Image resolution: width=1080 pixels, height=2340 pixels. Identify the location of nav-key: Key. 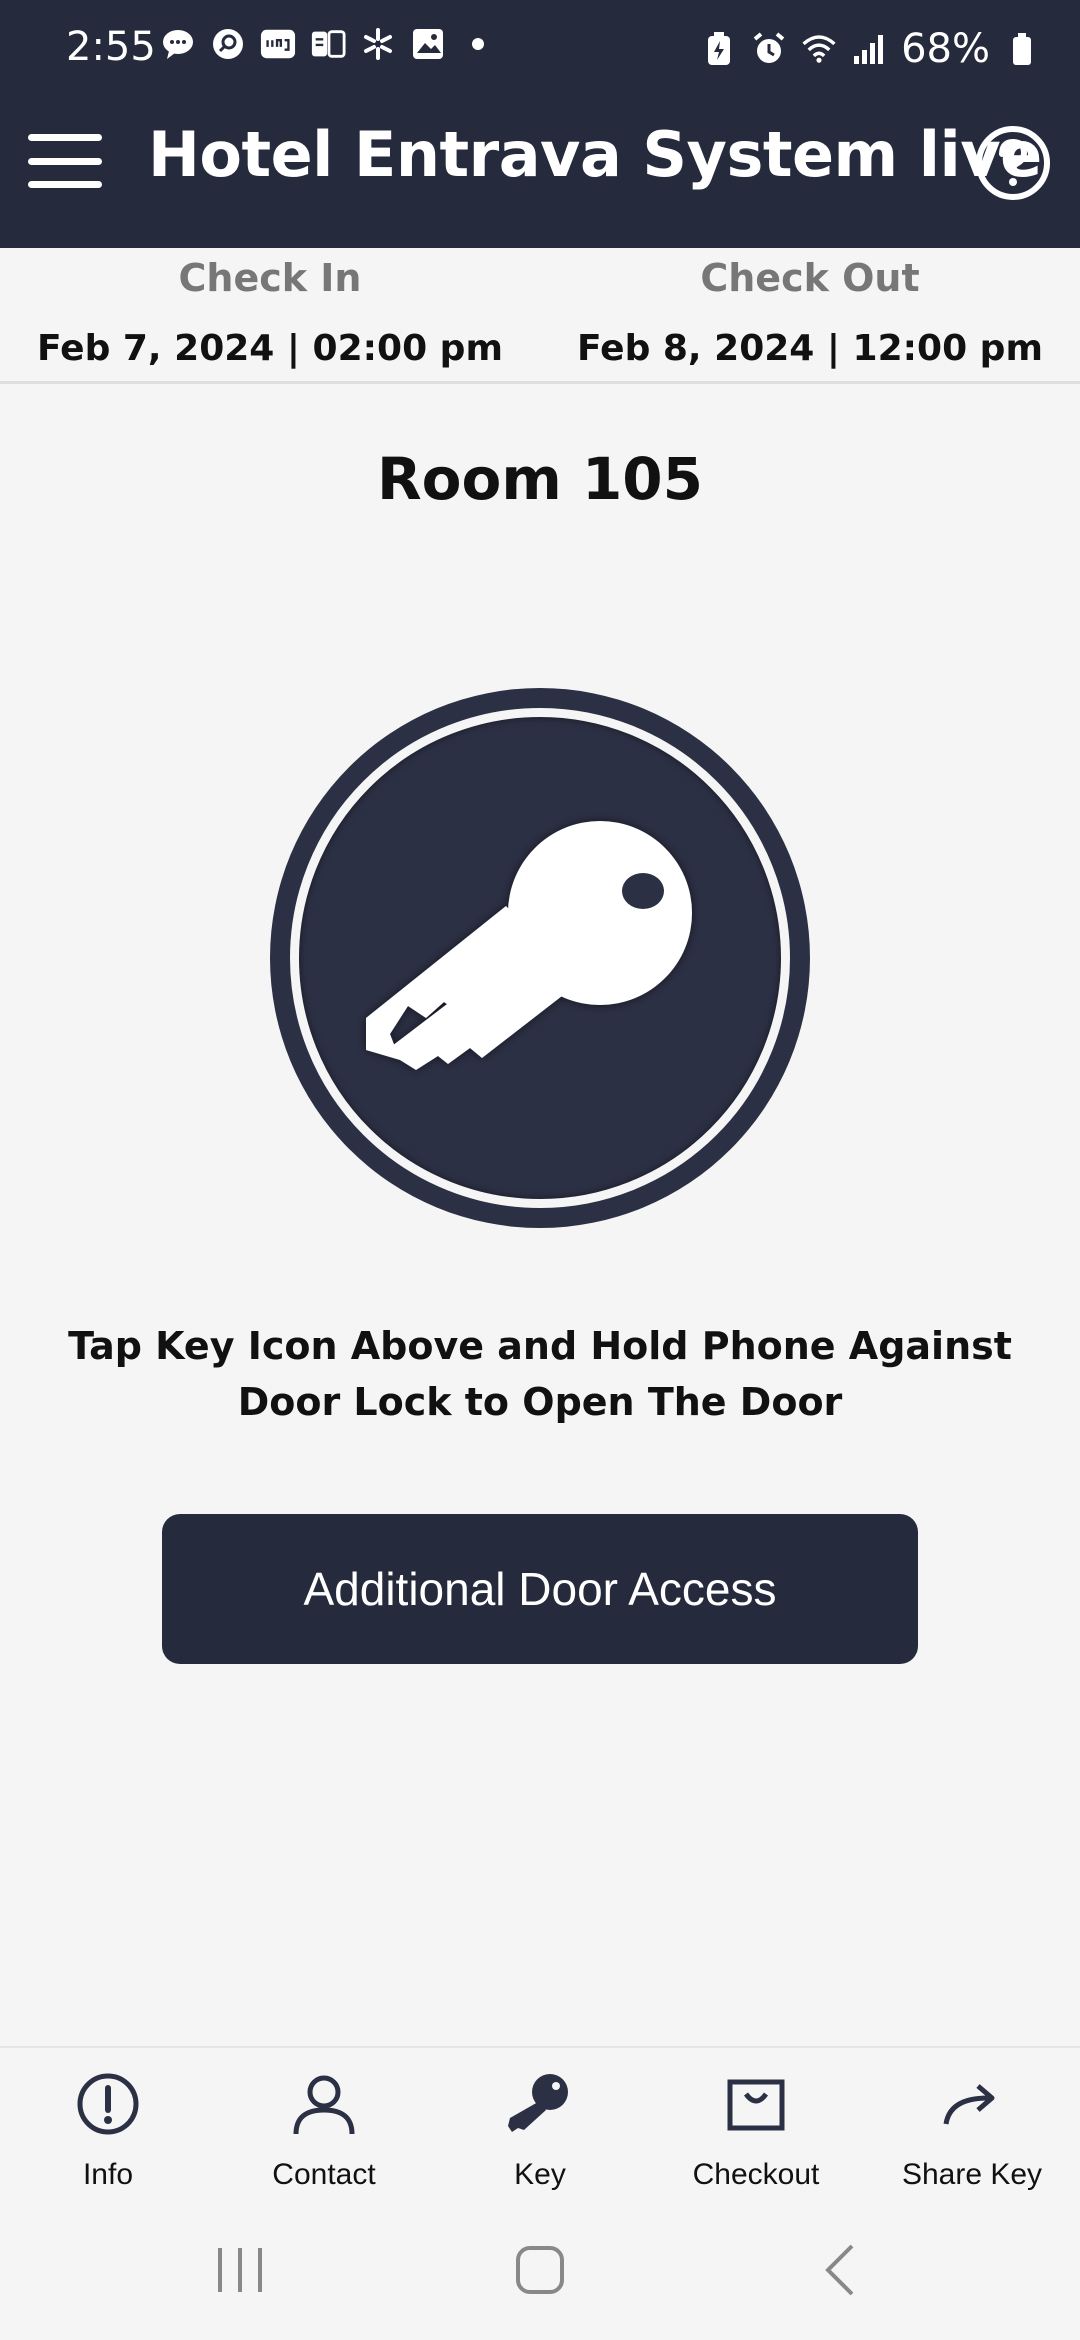
(540, 2123).